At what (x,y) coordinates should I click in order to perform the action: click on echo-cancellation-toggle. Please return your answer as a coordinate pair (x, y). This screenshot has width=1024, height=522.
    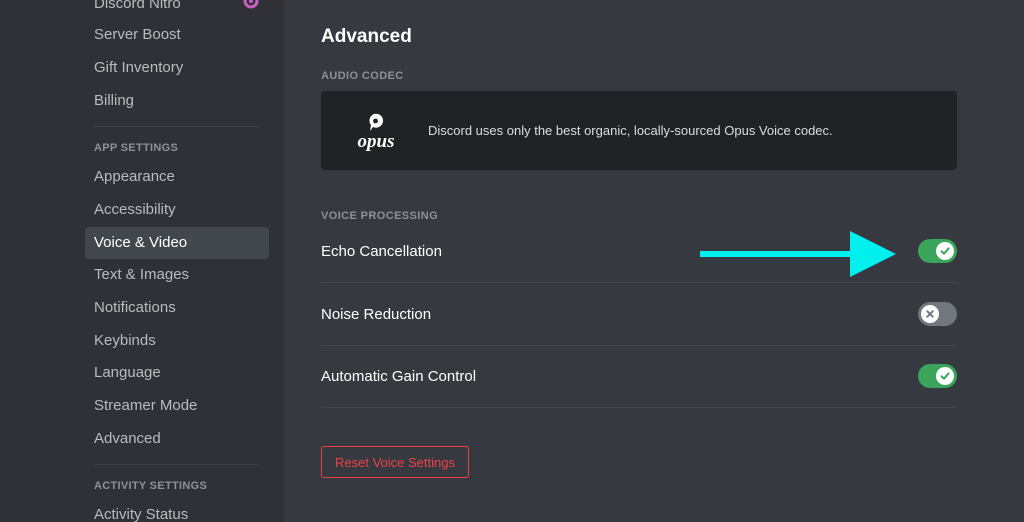
    Looking at the image, I should click on (937, 251).